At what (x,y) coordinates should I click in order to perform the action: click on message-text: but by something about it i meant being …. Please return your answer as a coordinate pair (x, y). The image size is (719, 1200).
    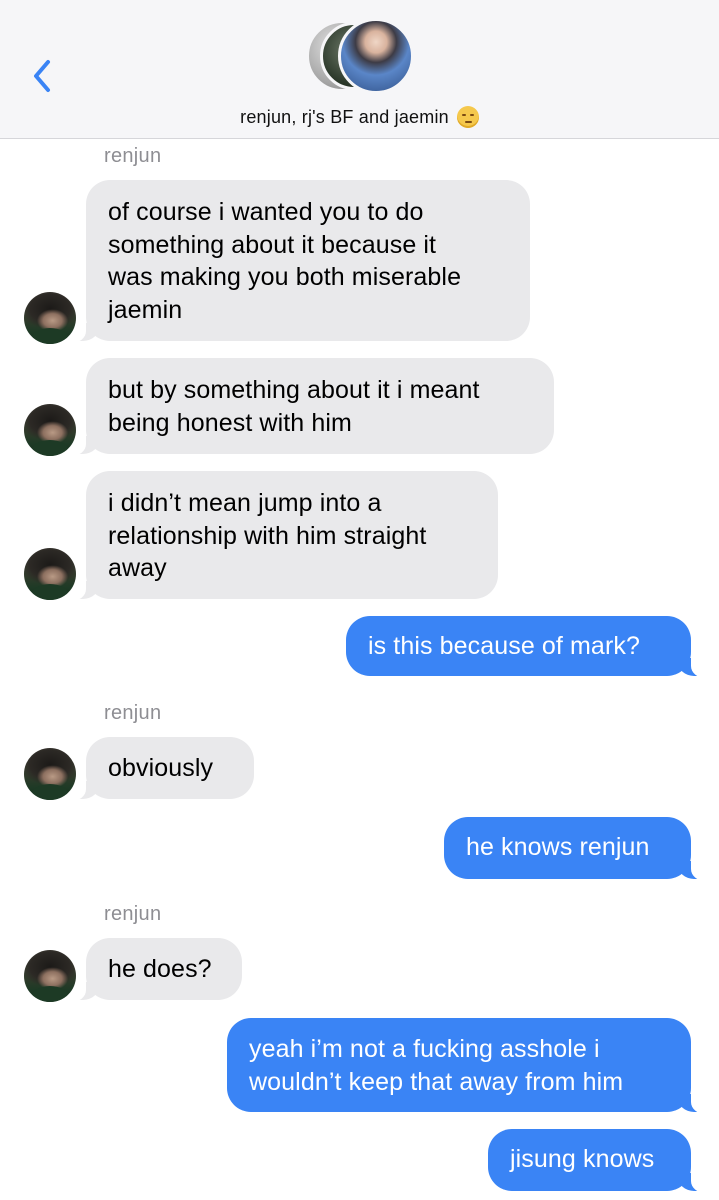
    Looking at the image, I should click on (294, 406).